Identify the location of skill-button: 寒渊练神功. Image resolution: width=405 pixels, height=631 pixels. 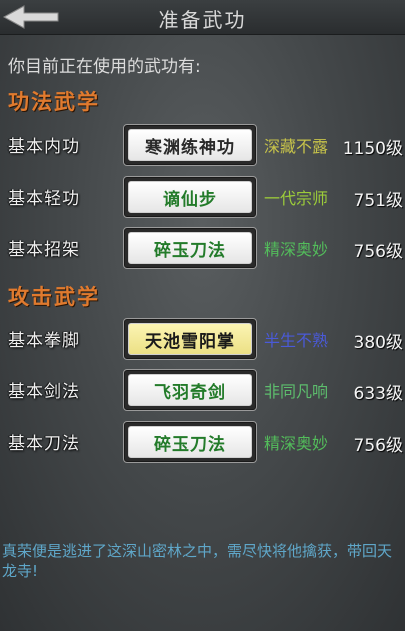
(190, 145).